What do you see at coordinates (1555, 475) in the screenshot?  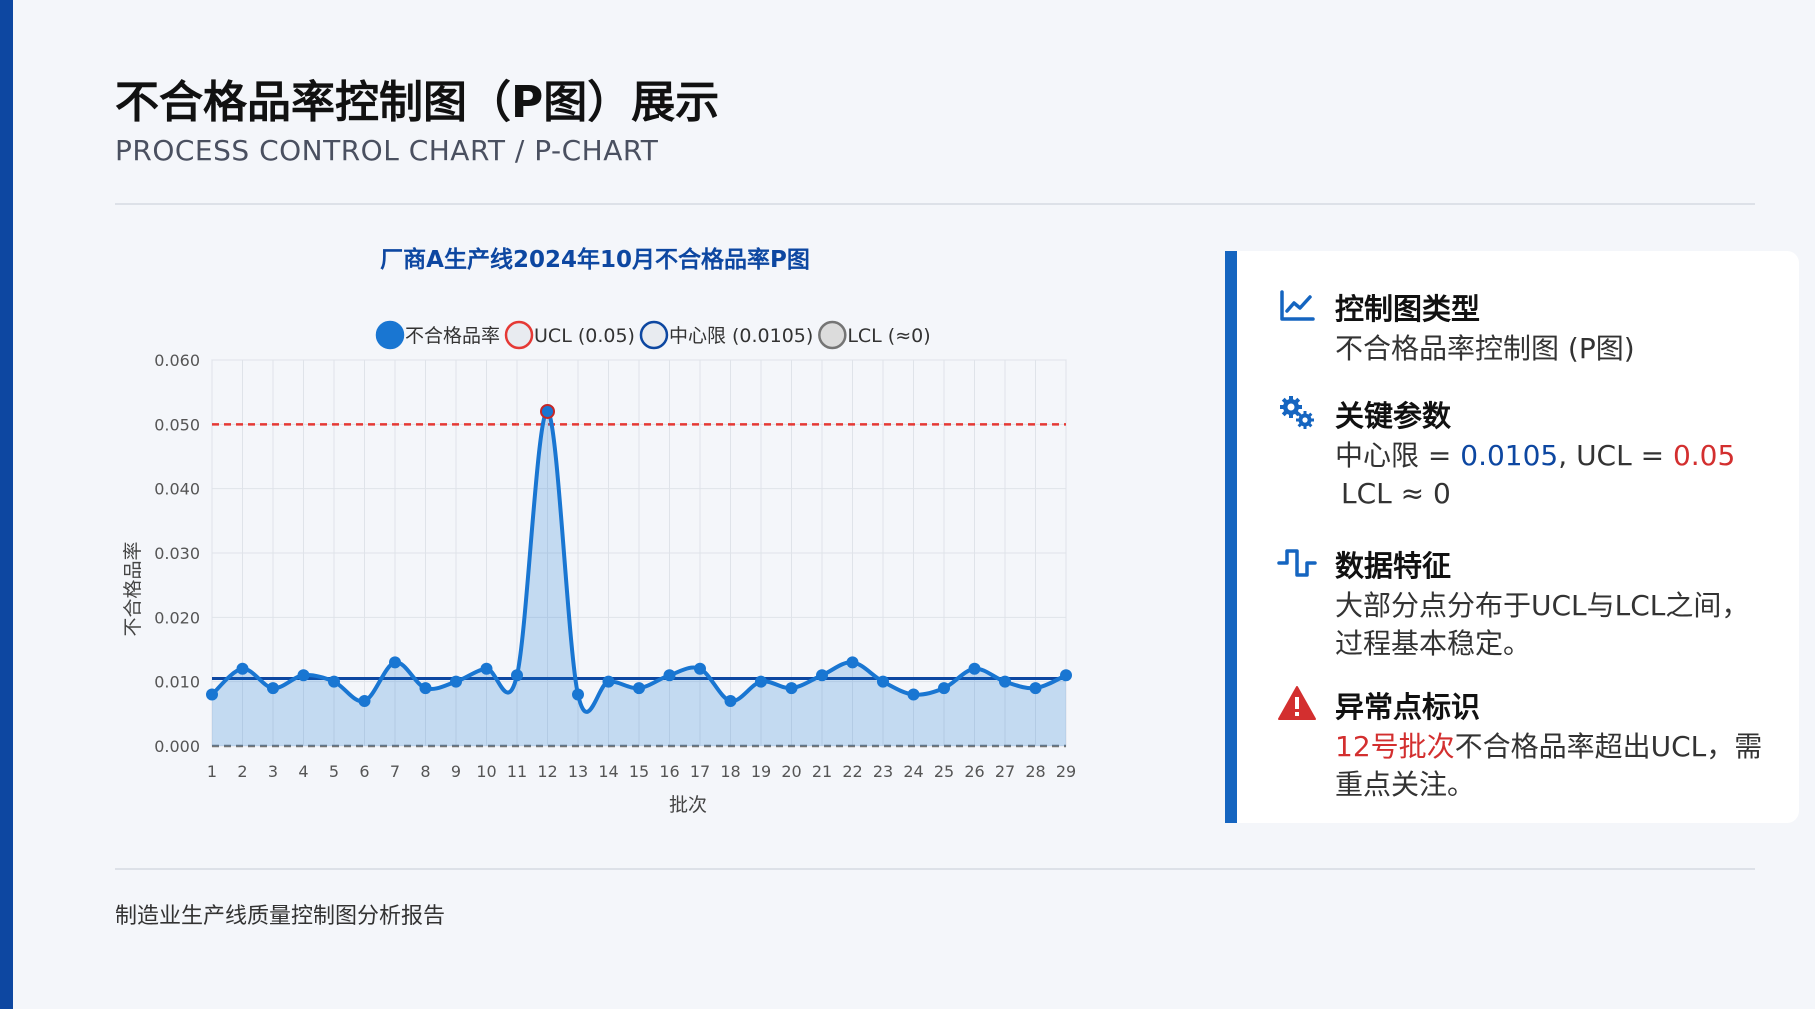 I see `info-text: 中心限 = 0.0105, UCL = 0.05 LCL ≈ 0` at bounding box center [1555, 475].